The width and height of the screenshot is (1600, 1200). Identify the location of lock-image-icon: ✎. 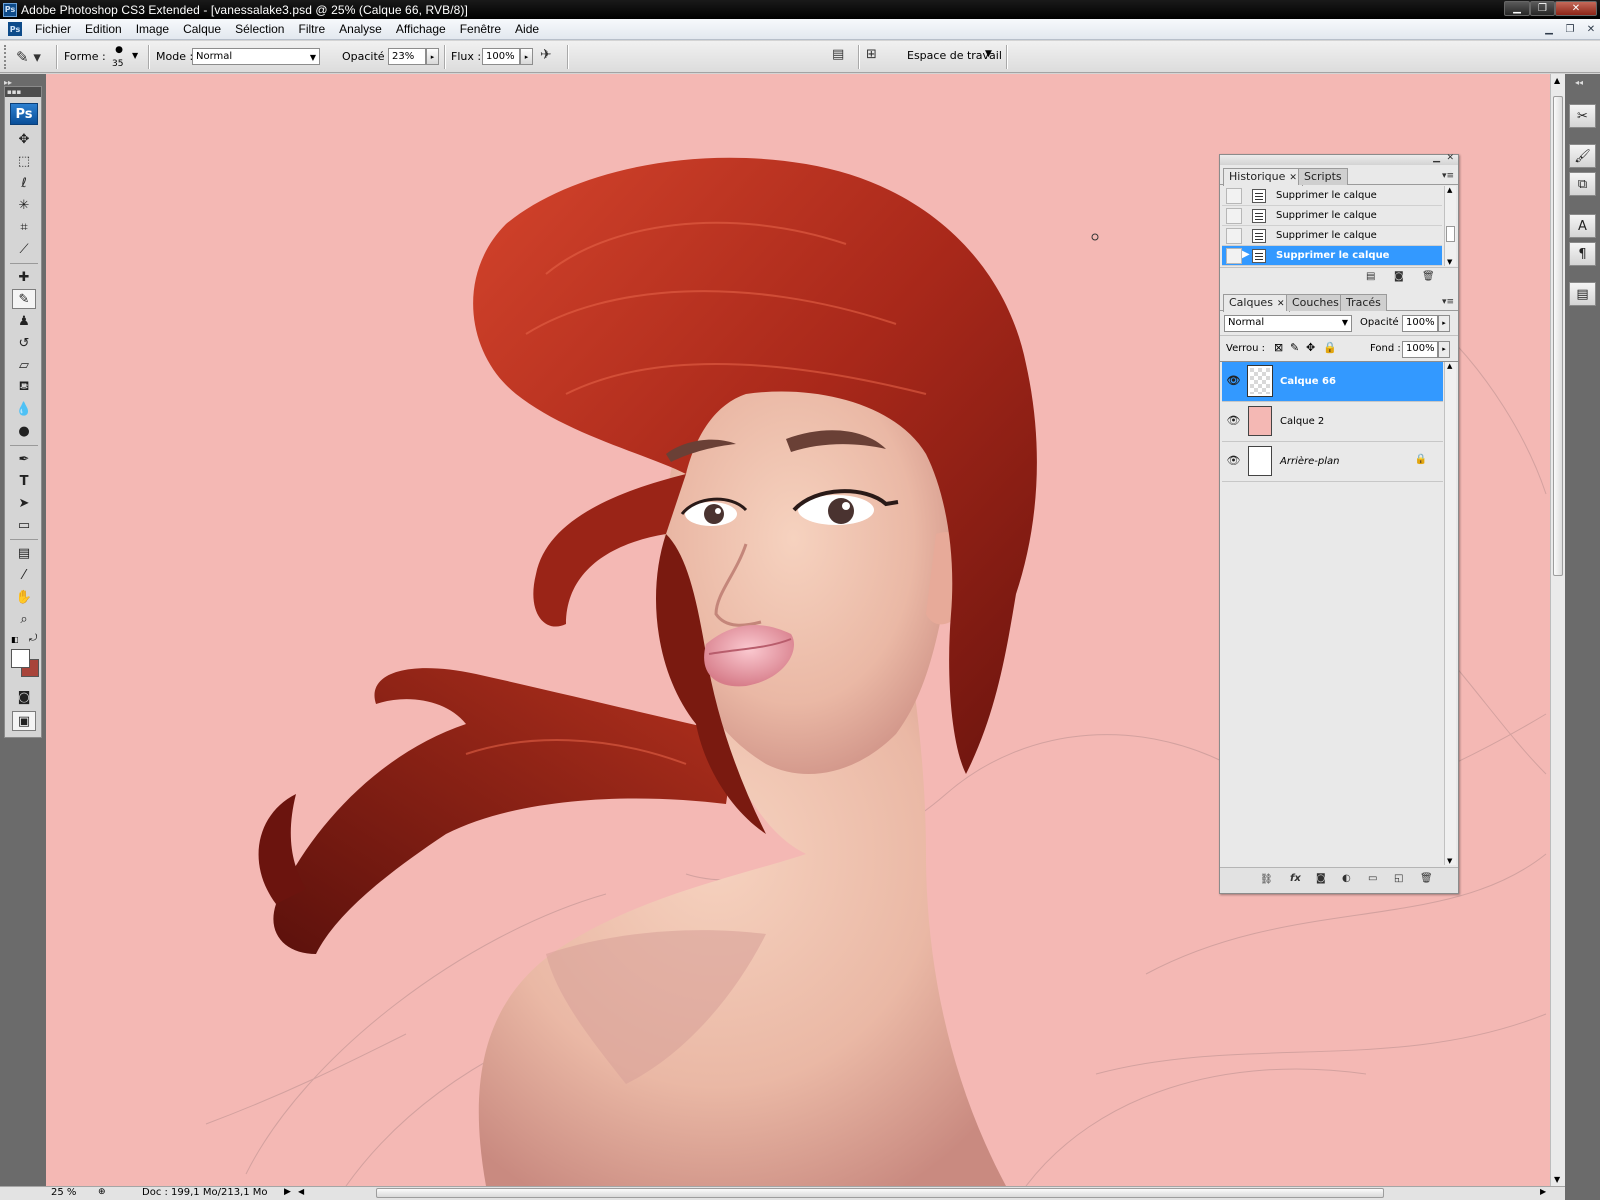
(1294, 347).